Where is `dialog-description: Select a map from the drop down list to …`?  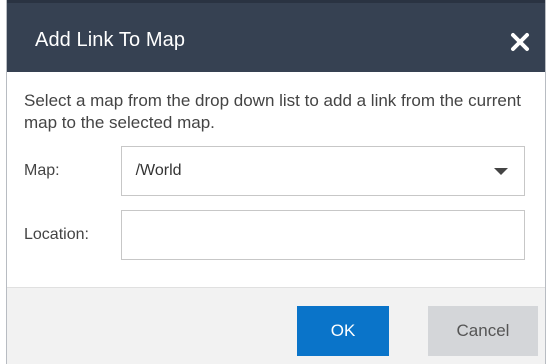 dialog-description: Select a map from the drop down list to … is located at coordinates (273, 111).